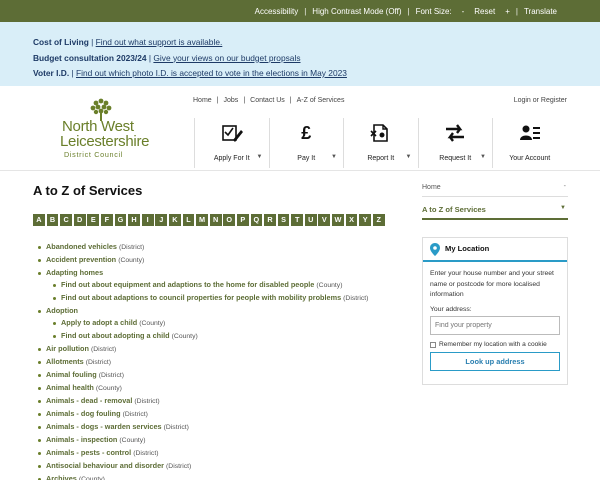 This screenshot has height=480, width=600. I want to click on list-item: Archives (County), so click(218, 476).